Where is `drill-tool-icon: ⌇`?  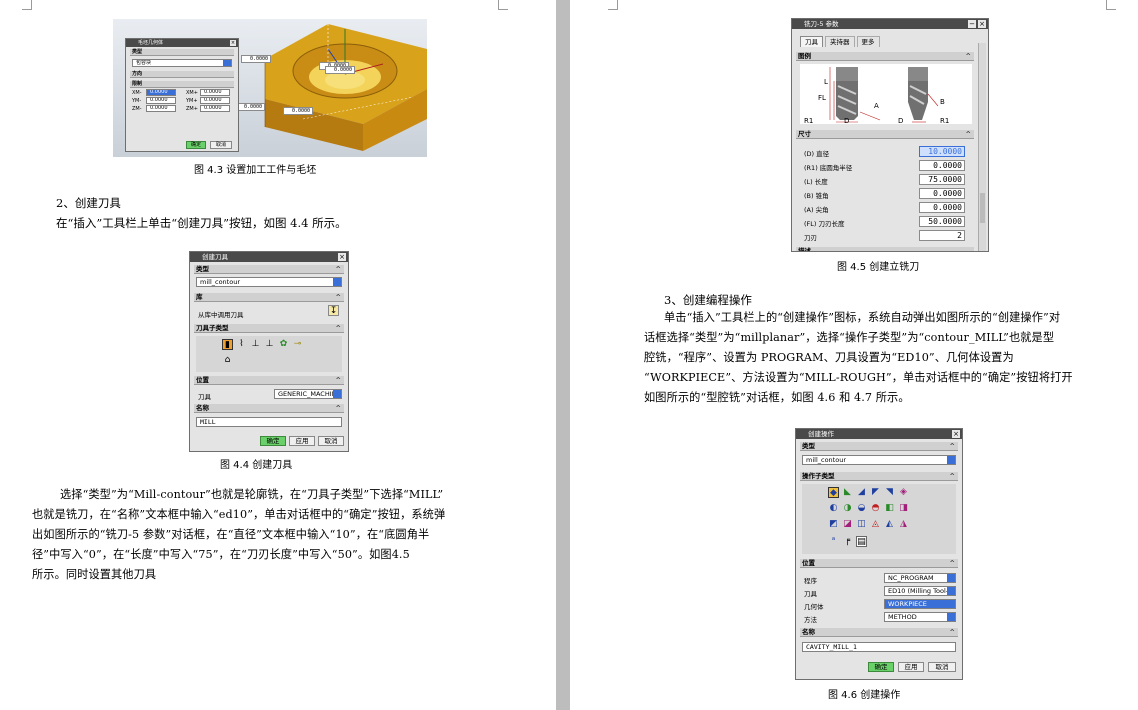
drill-tool-icon: ⌇ is located at coordinates (241, 344).